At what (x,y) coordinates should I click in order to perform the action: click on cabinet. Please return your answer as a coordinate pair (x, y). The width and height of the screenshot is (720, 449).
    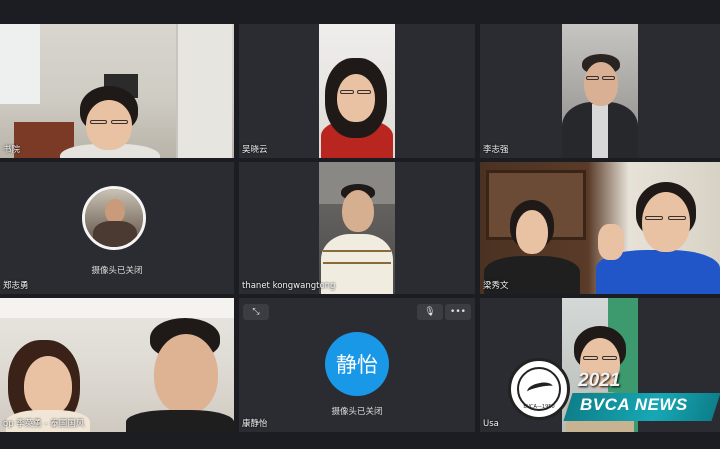
    Looking at the image, I should click on (204, 91).